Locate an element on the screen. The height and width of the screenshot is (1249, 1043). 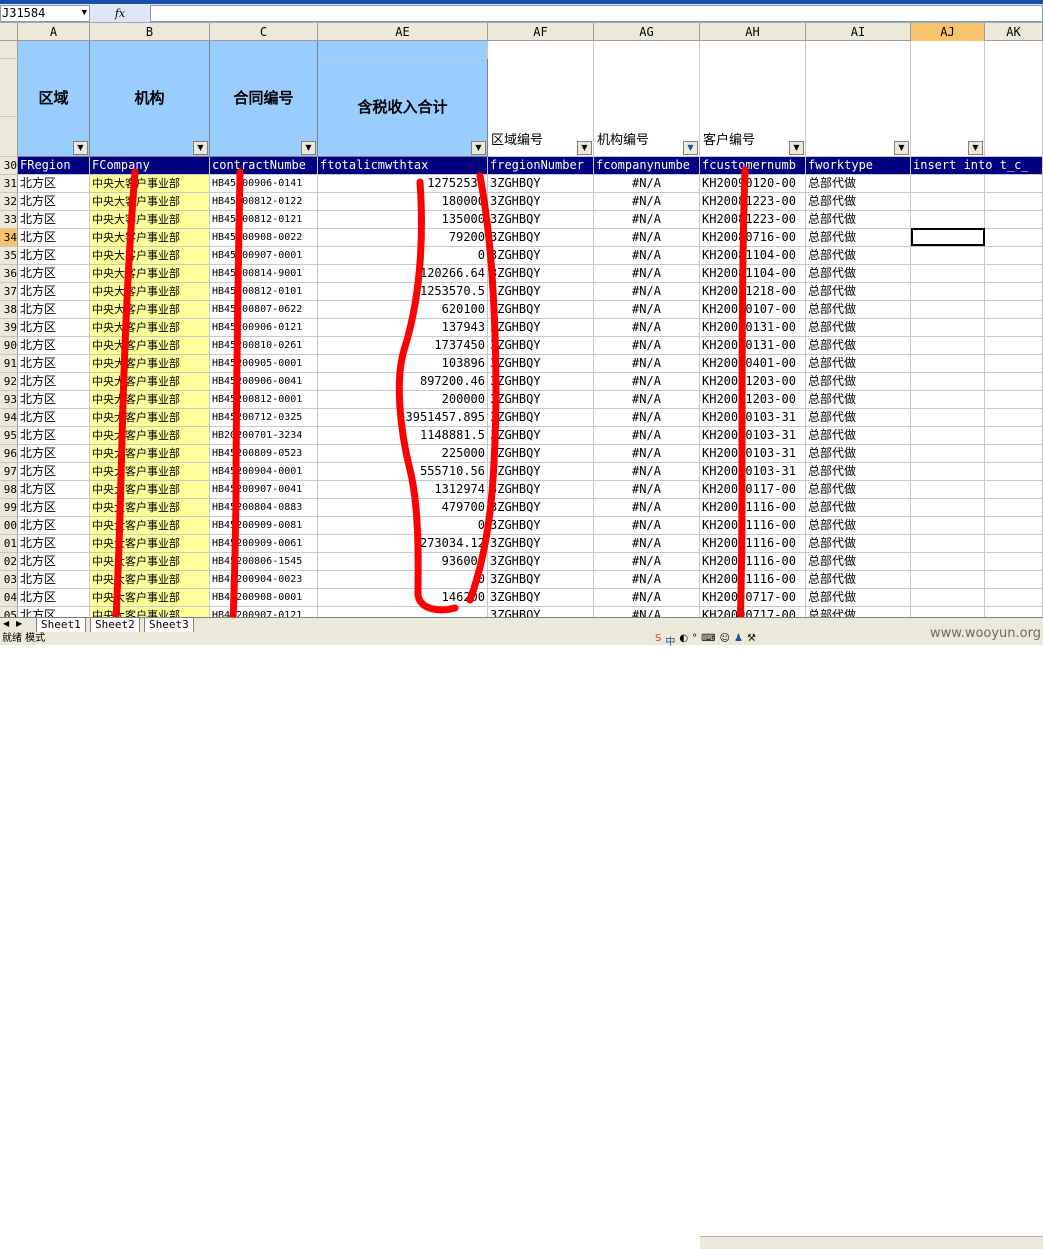
column-header-ag: AG is located at coordinates (647, 32).